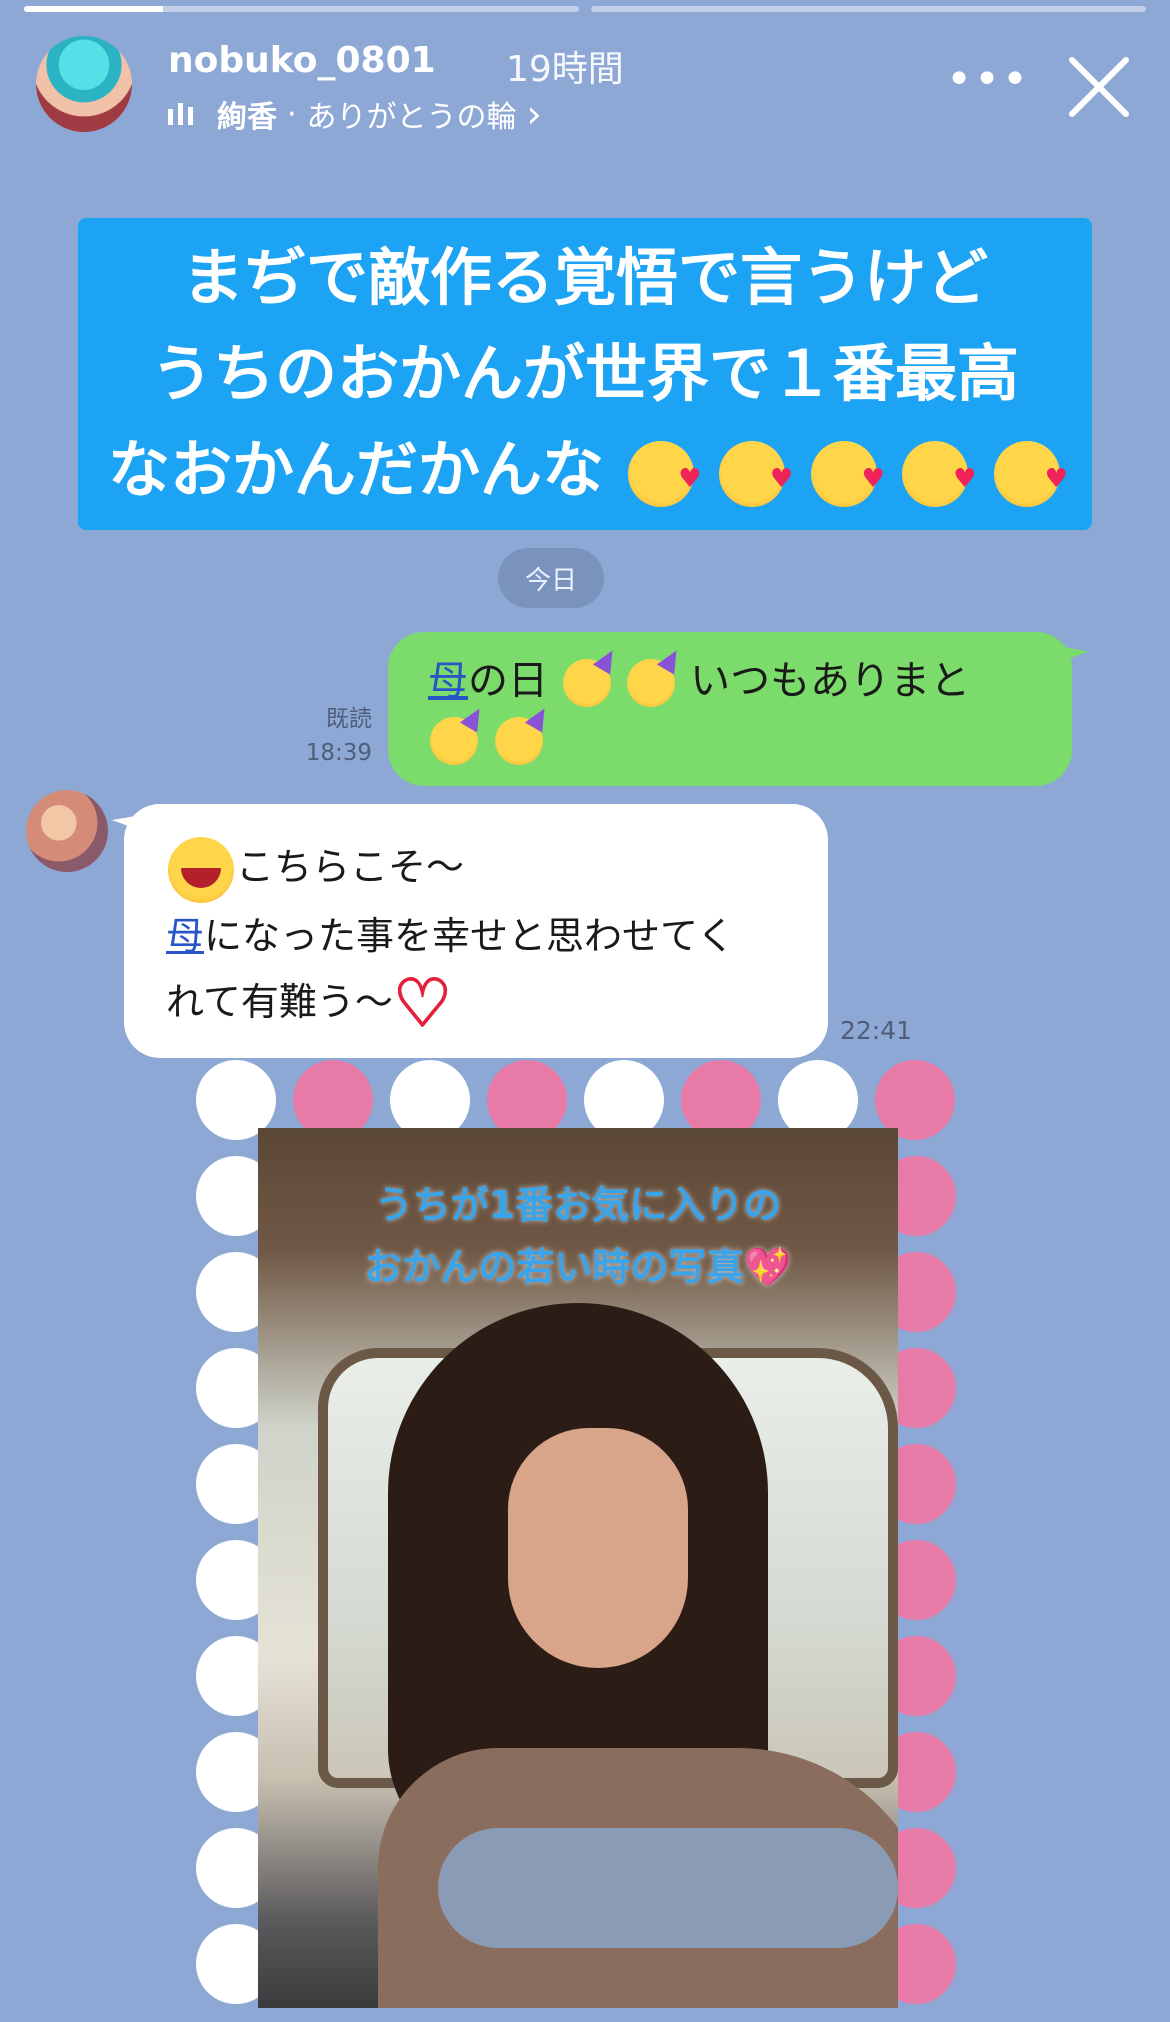 The image size is (1170, 2022). What do you see at coordinates (534, 114) in the screenshot?
I see `chevron-right-icon: ›` at bounding box center [534, 114].